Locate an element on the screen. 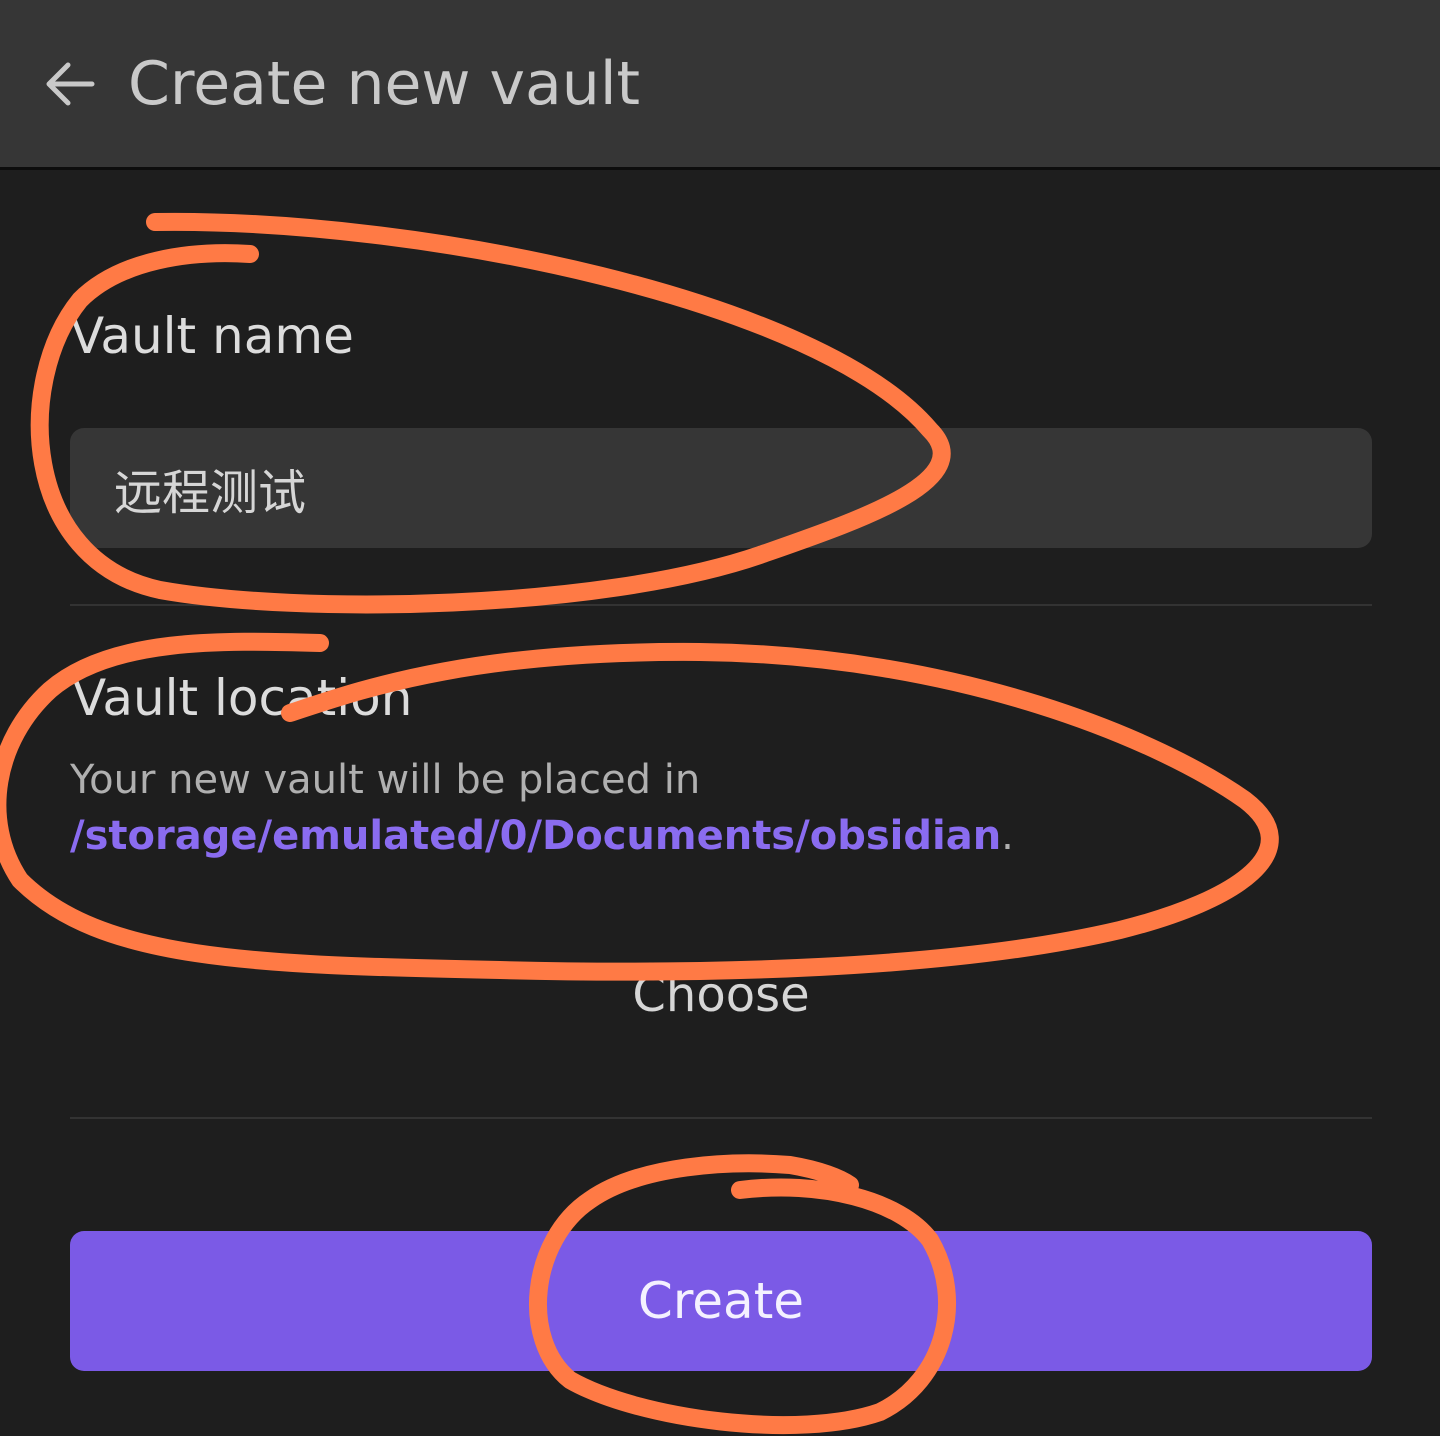  back-button is located at coordinates (70, 84).